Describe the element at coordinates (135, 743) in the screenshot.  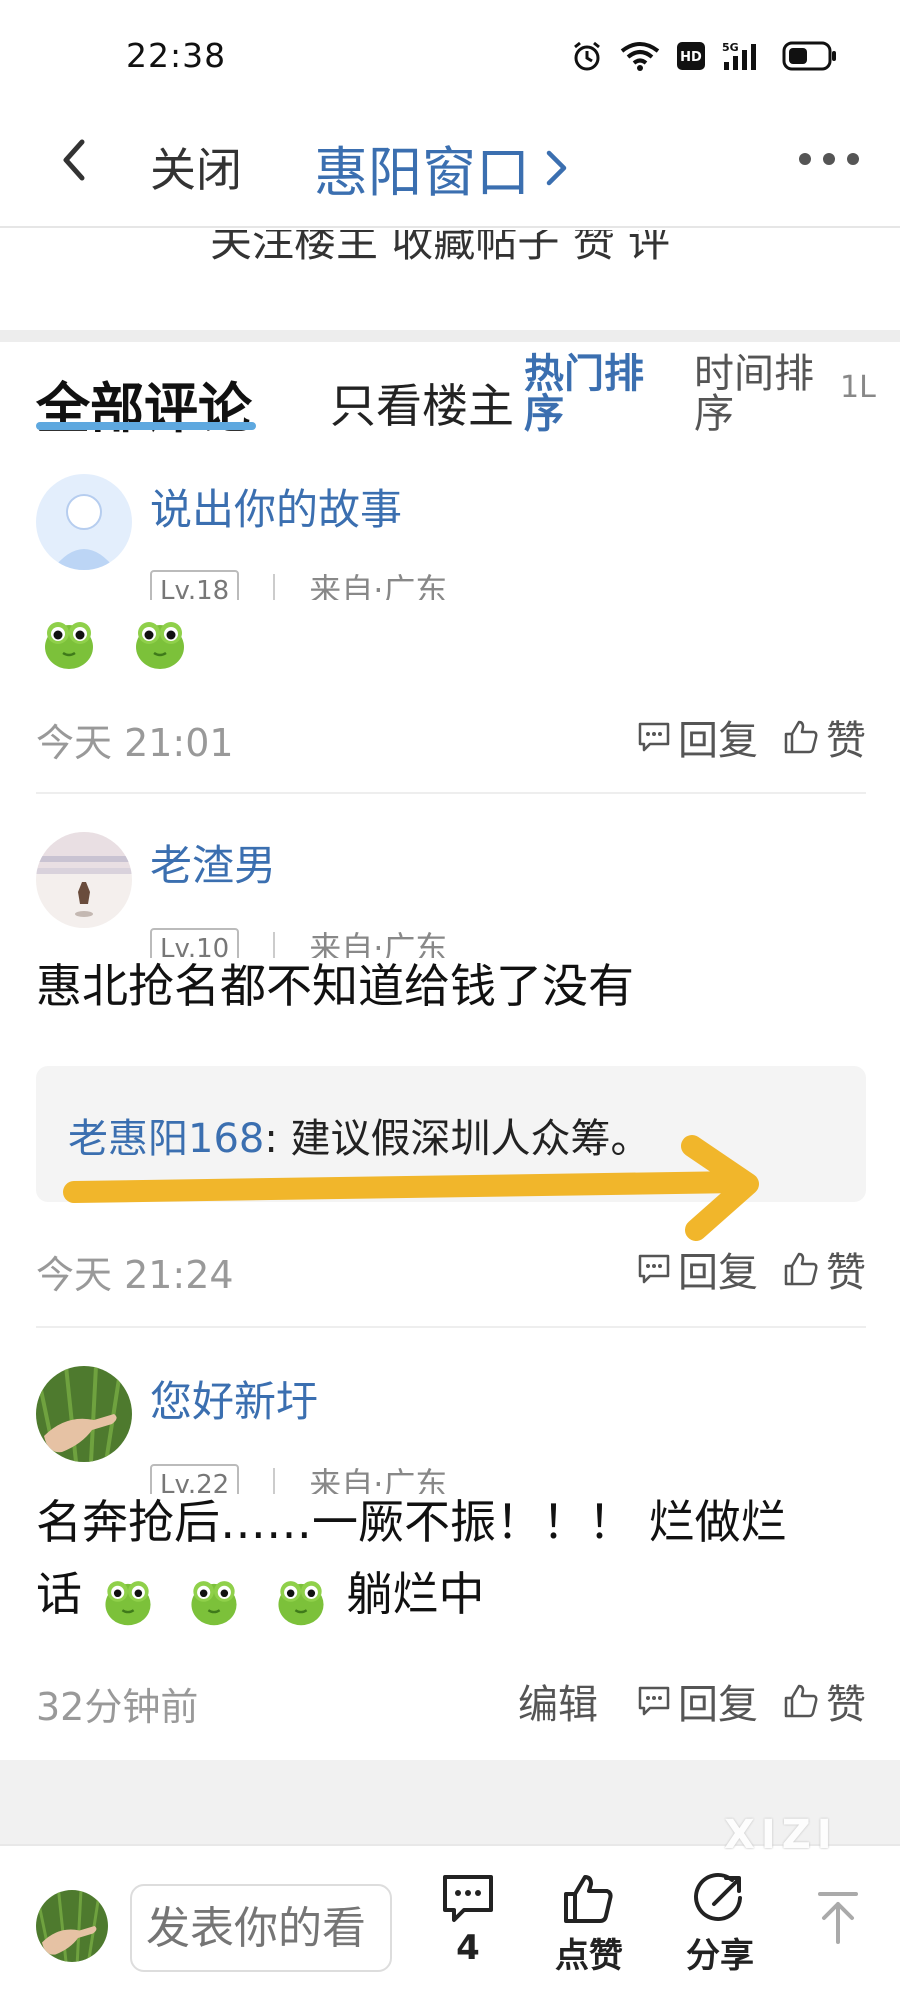
I see `comment-timestamp: 今天 21:01` at that location.